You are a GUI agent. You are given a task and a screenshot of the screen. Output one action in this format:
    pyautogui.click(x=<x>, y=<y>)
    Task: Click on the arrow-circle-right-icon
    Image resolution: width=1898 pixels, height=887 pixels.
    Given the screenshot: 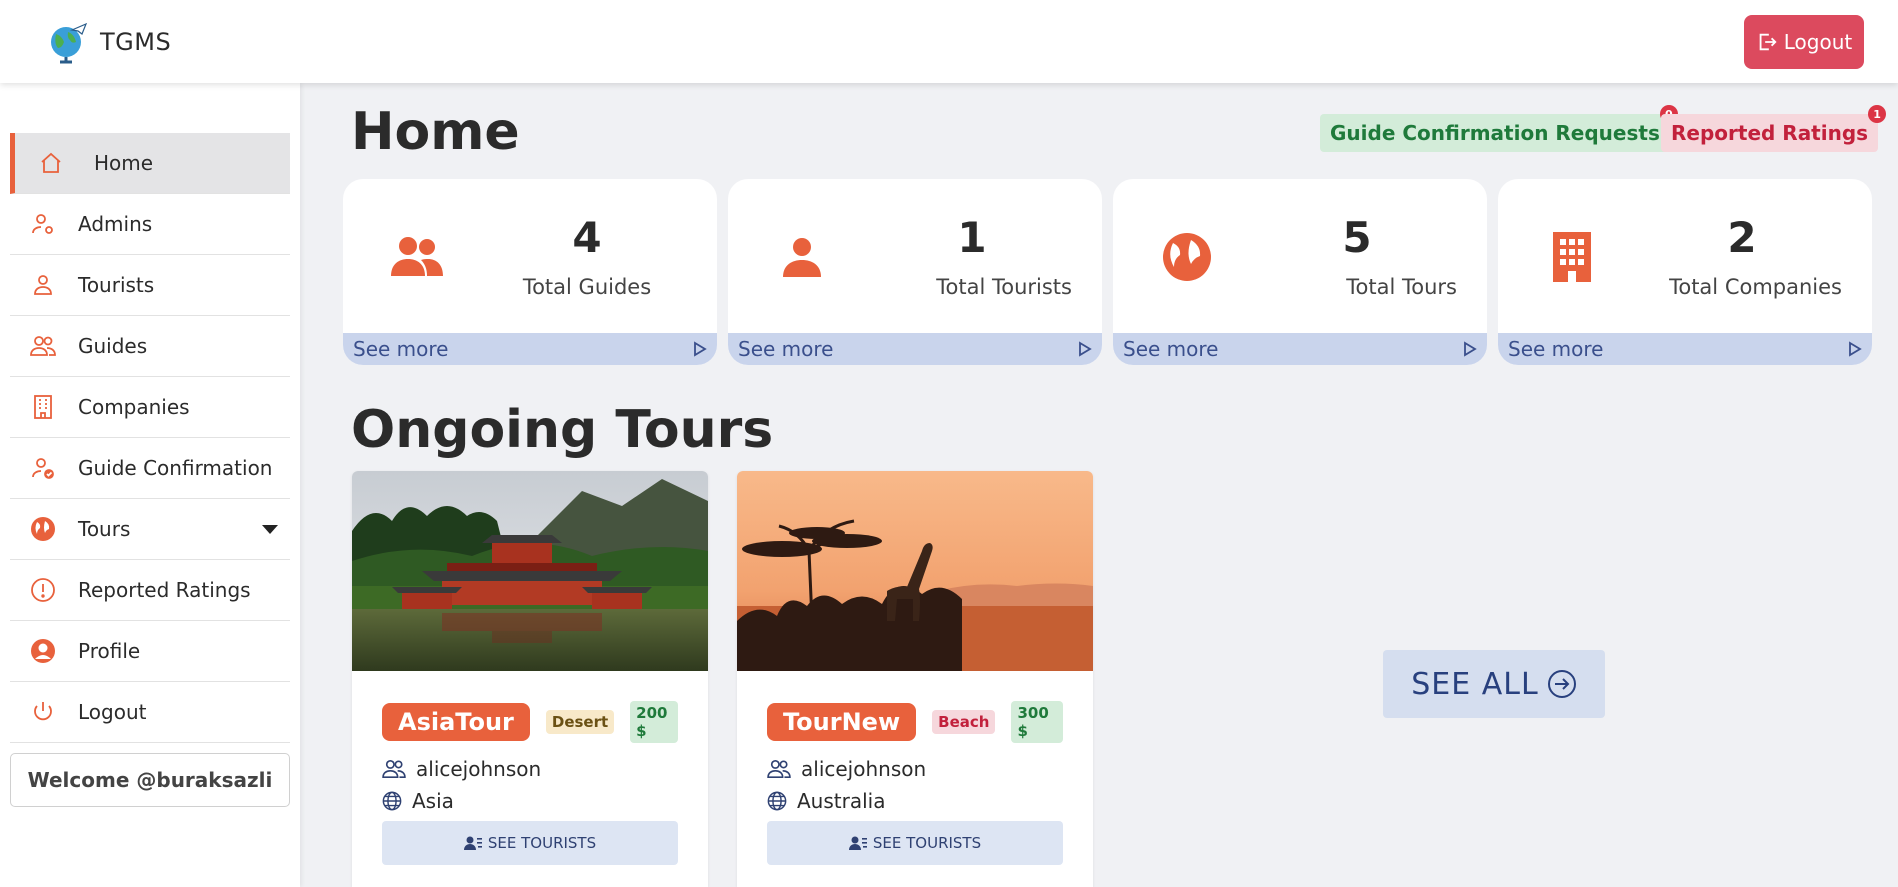 What is the action you would take?
    pyautogui.click(x=1561, y=684)
    